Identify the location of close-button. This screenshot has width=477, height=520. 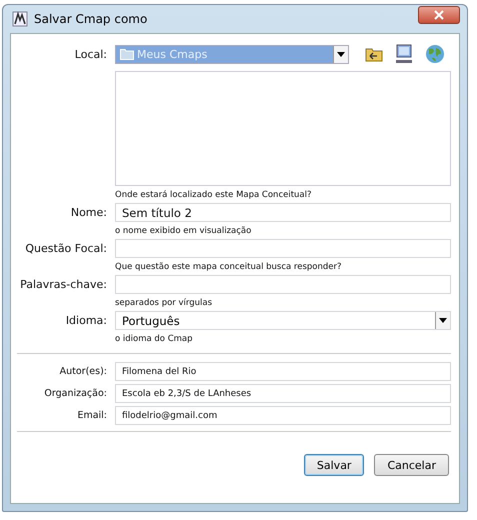
(439, 15).